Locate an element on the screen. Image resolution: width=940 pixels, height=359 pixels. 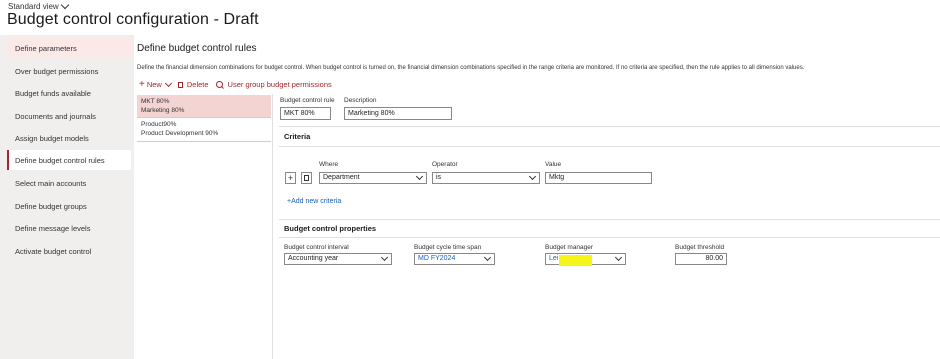
page-title: Budget control configuration - Draft is located at coordinates (133, 19).